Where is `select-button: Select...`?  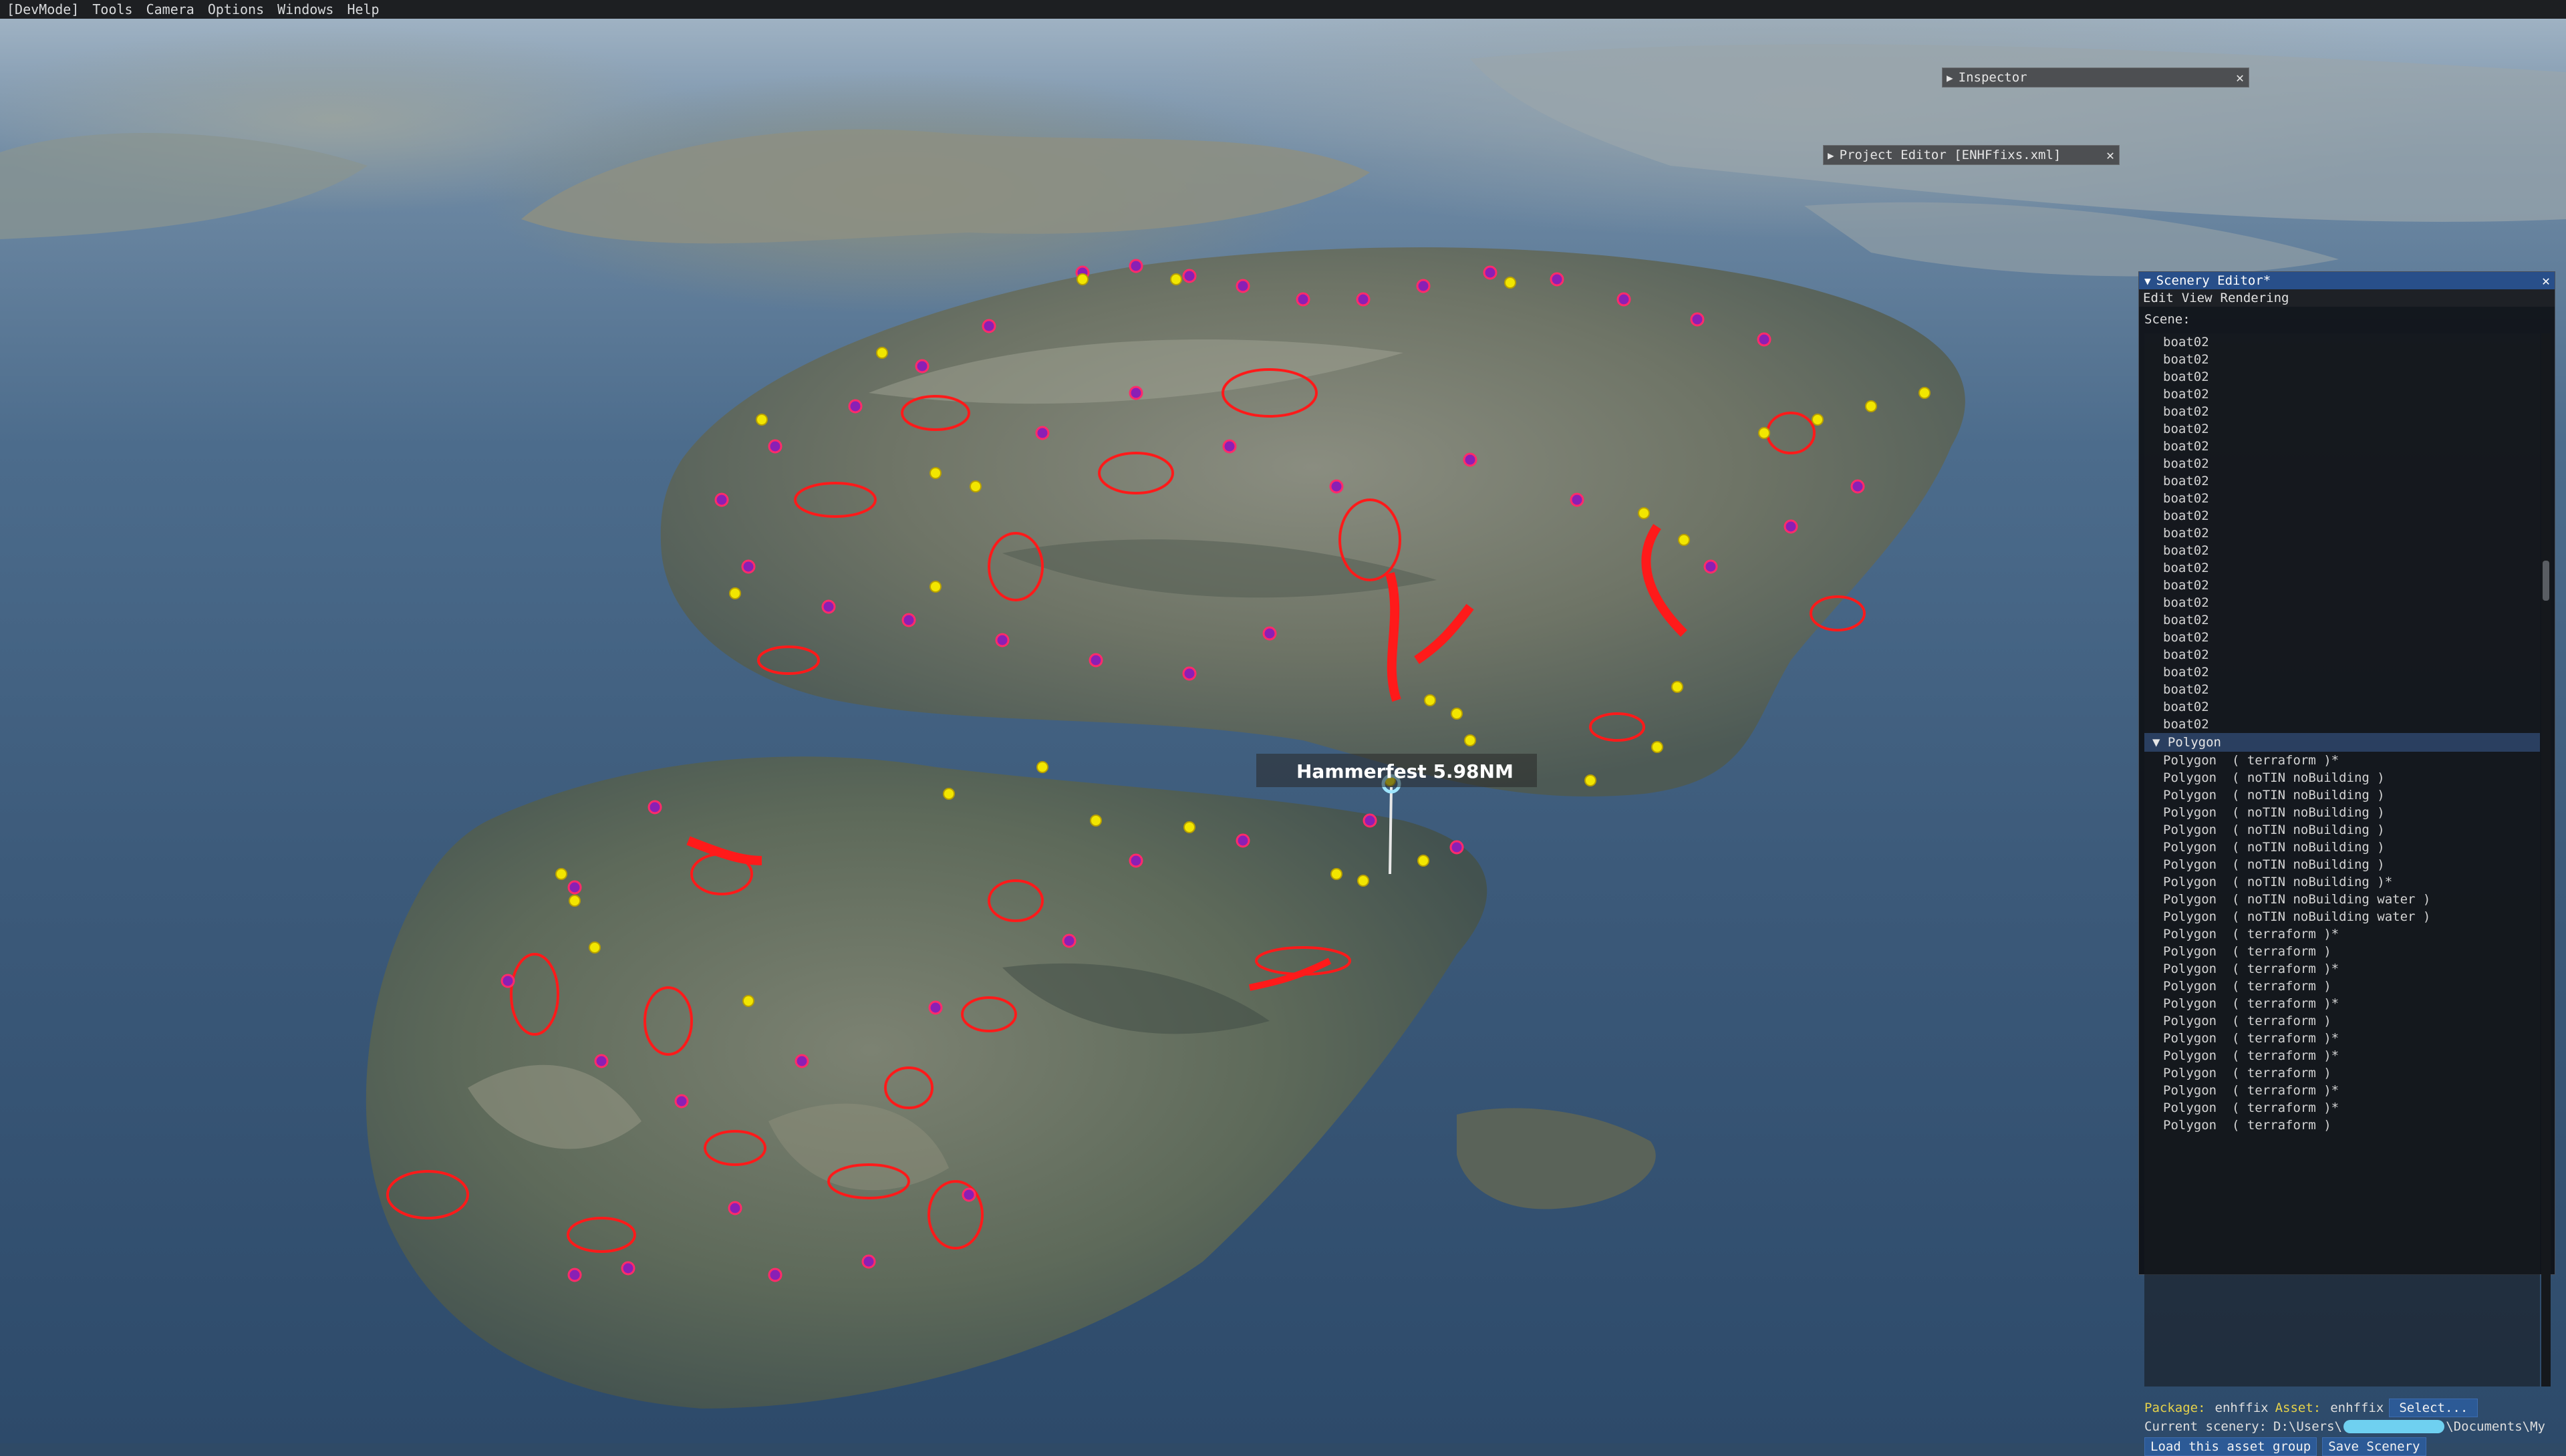 select-button: Select... is located at coordinates (2433, 1408).